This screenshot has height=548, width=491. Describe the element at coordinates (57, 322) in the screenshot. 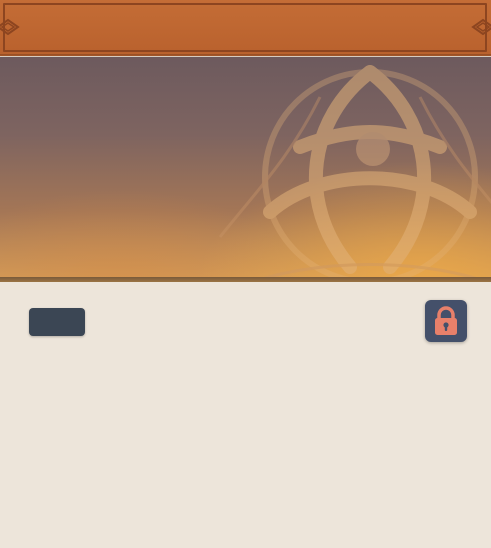

I see `action-button` at that location.